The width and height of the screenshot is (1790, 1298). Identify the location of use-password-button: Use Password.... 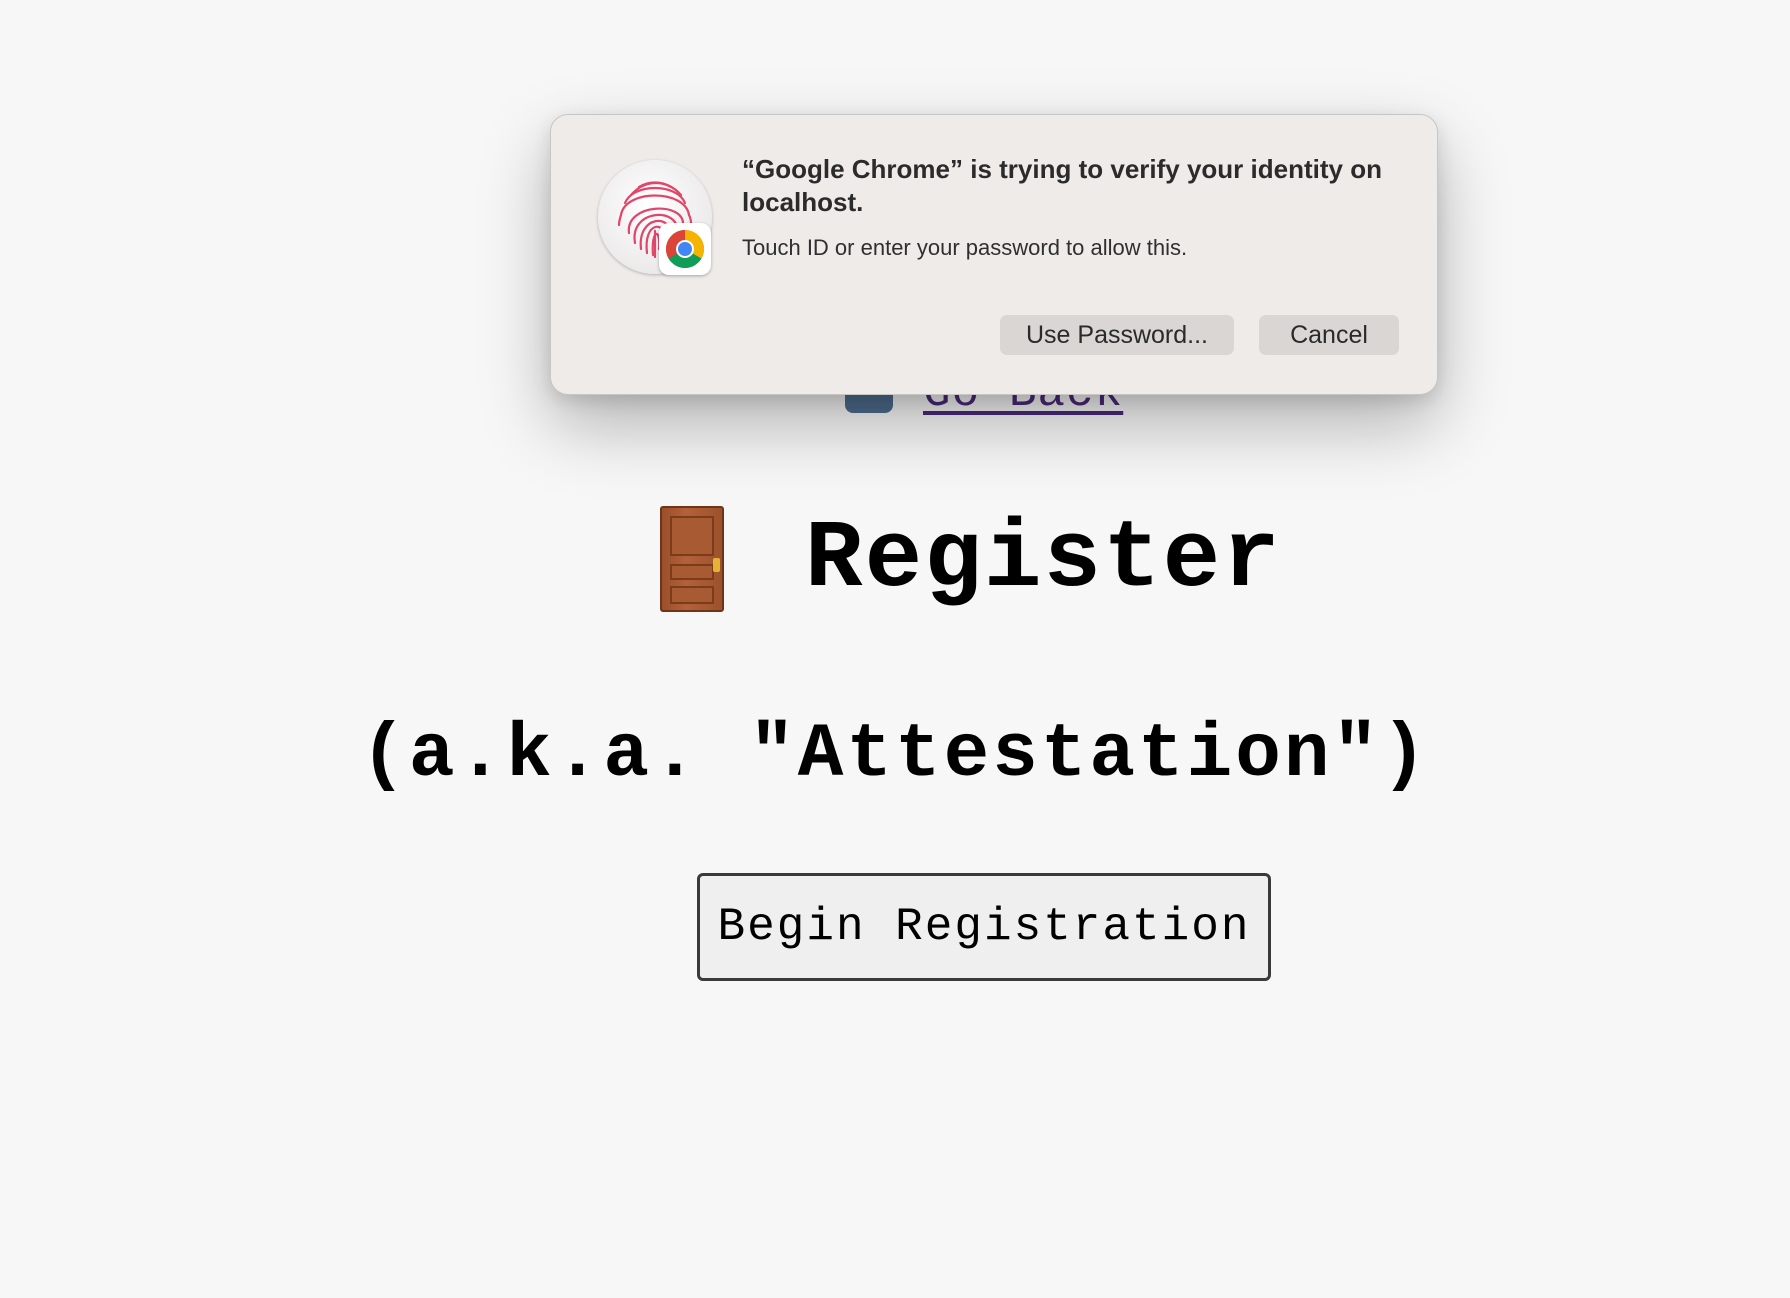
(1117, 335).